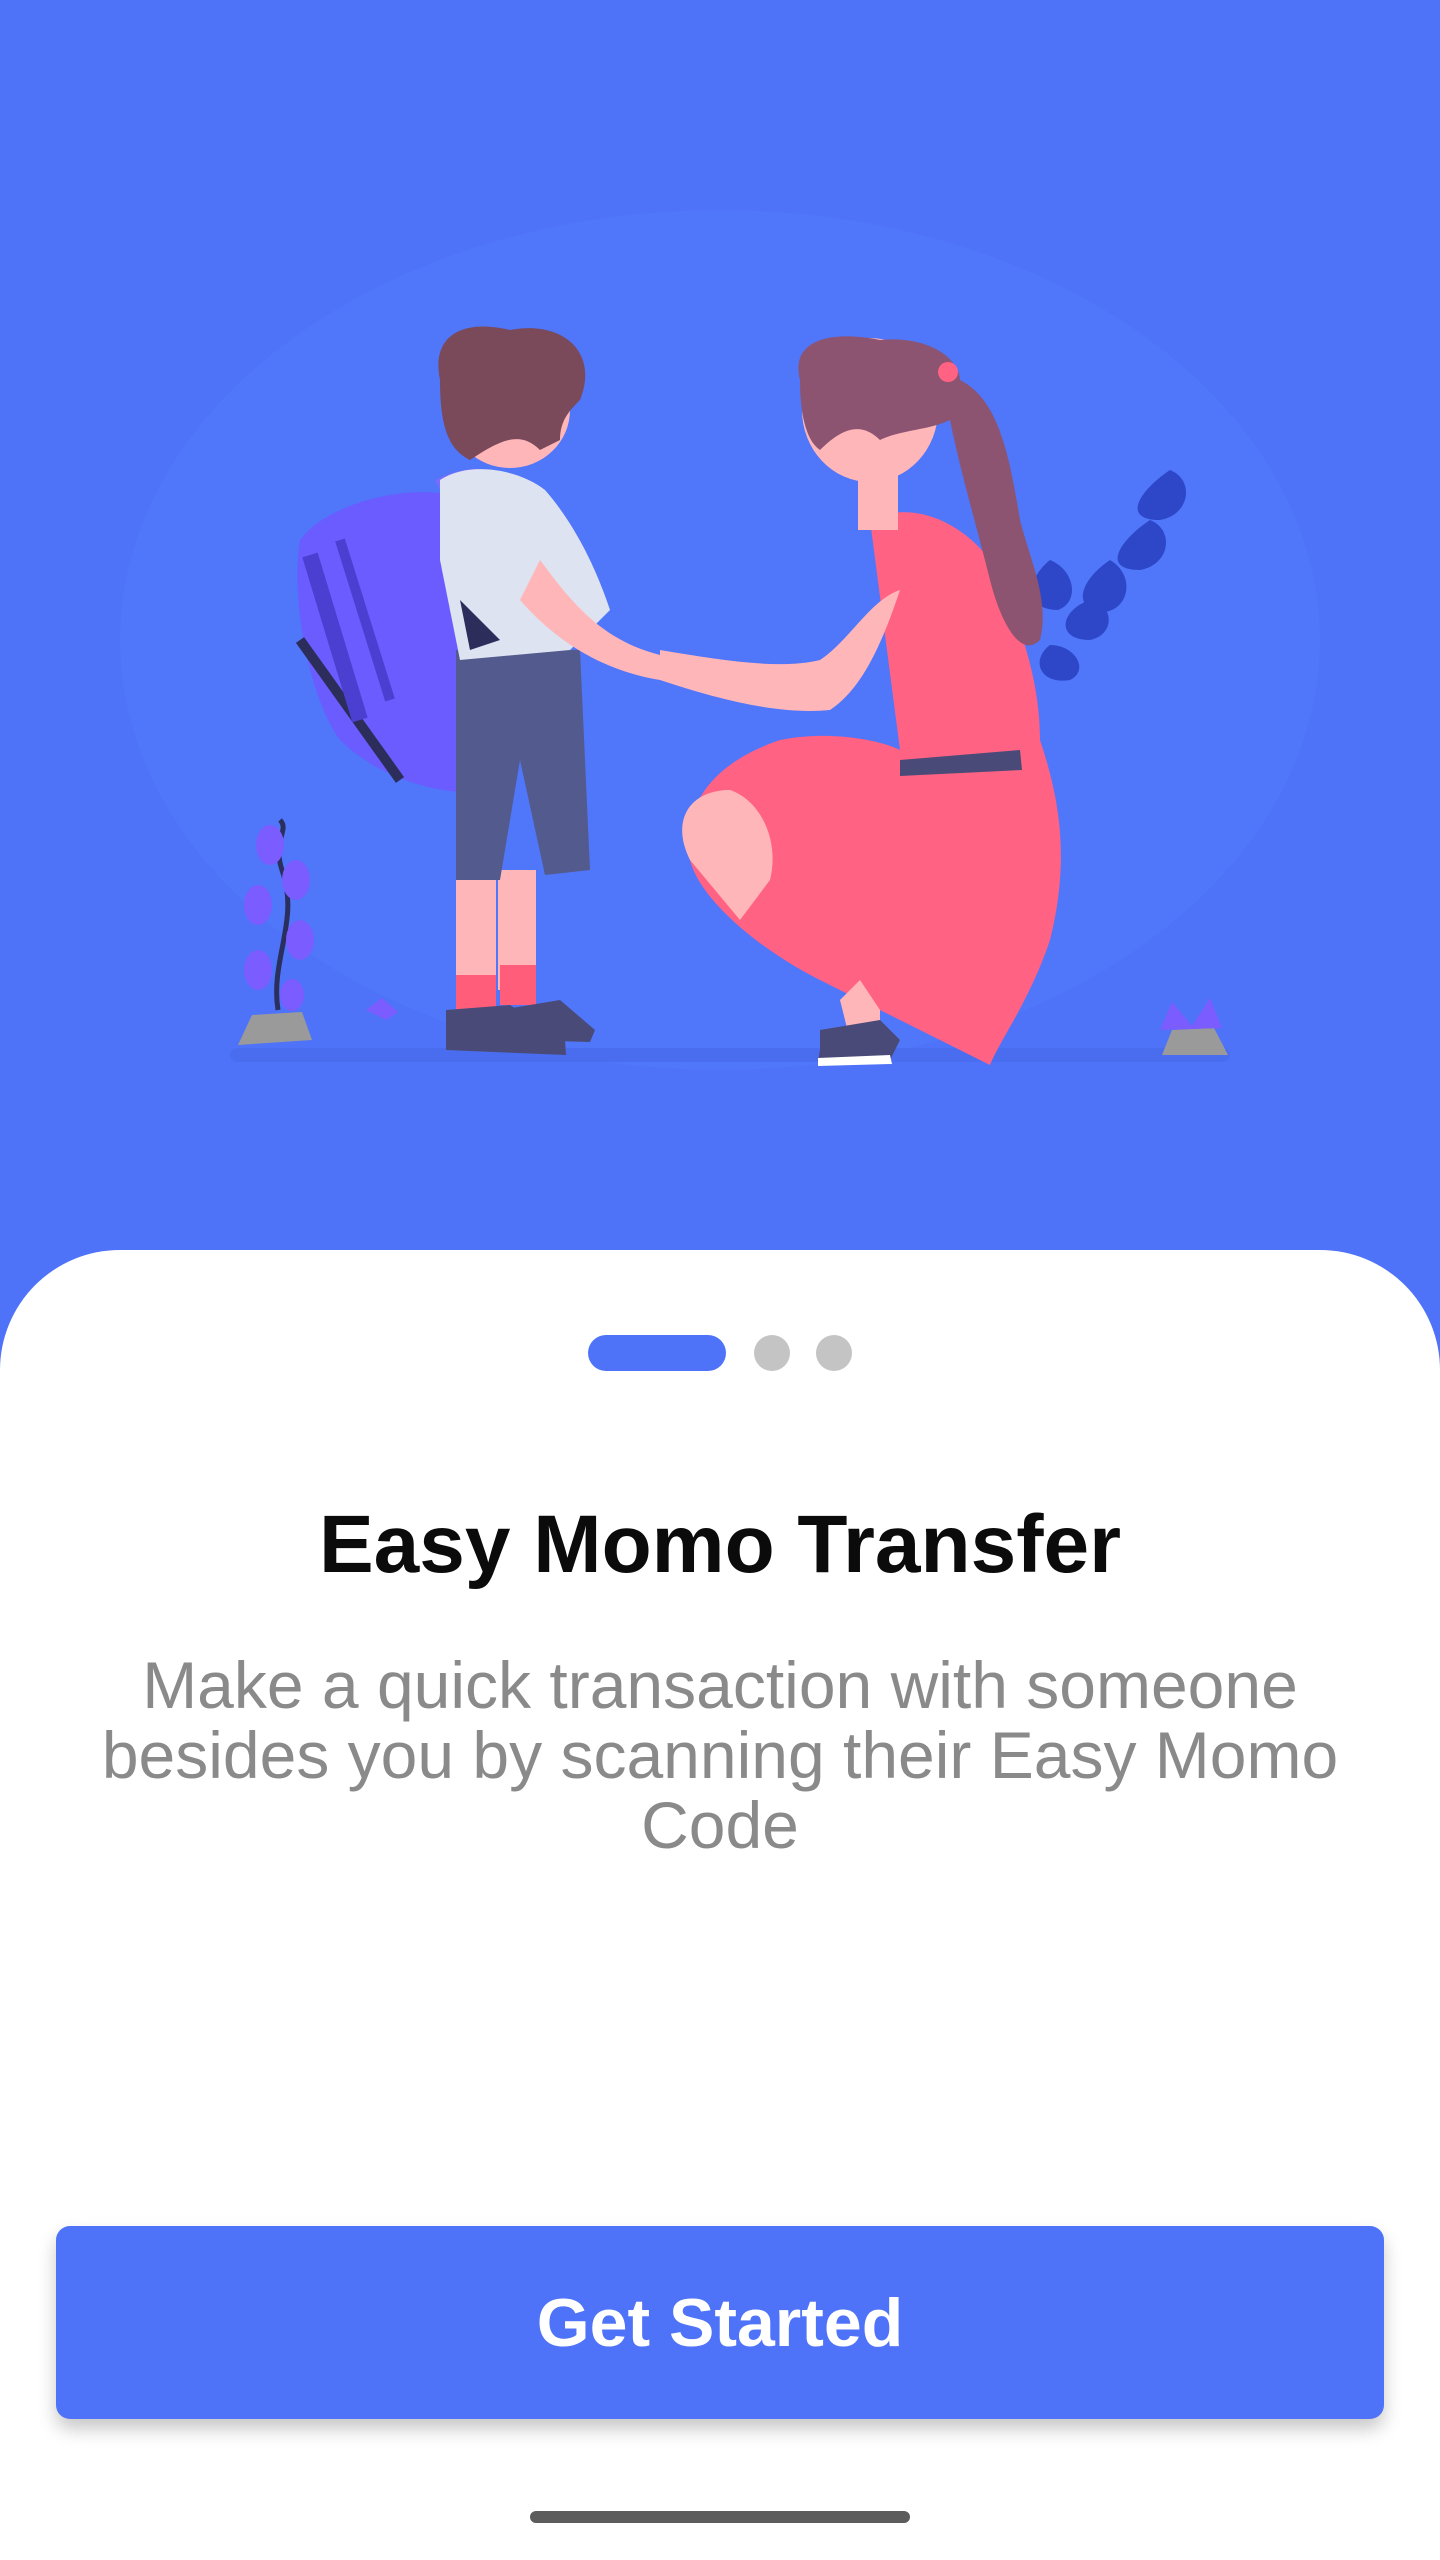 This screenshot has height=2560, width=1440. Describe the element at coordinates (657, 1353) in the screenshot. I see `page-indicator-dot-active` at that location.